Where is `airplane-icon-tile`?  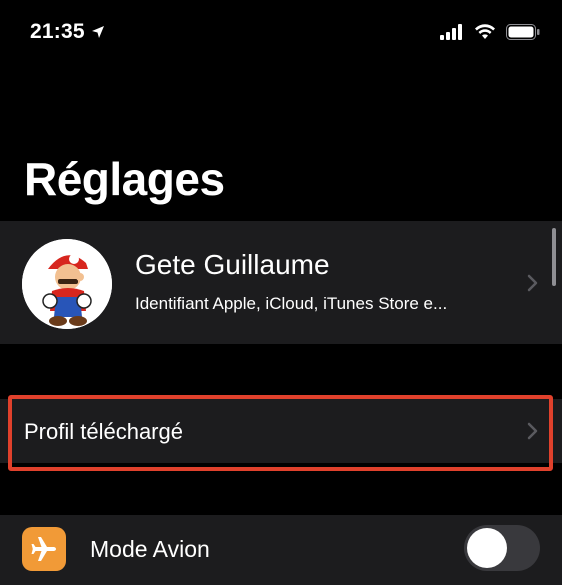 airplane-icon-tile is located at coordinates (44, 549).